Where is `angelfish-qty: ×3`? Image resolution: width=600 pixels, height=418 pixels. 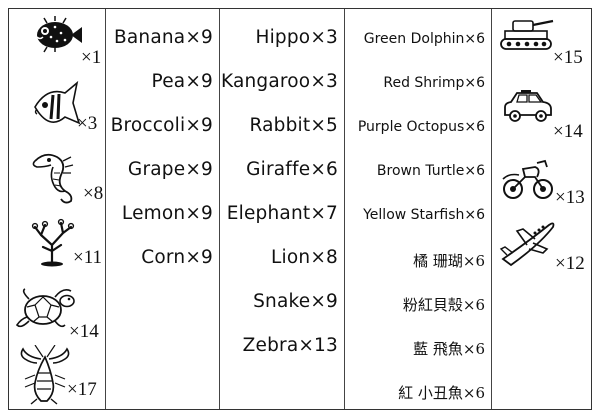
angelfish-qty: ×3 is located at coordinates (87, 123).